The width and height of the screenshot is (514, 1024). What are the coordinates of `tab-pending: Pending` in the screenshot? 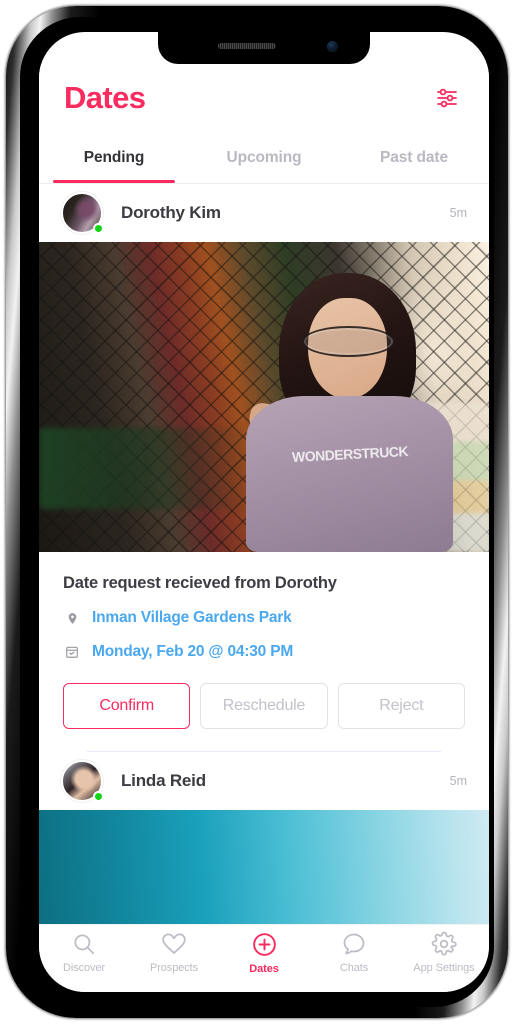 It's located at (114, 157).